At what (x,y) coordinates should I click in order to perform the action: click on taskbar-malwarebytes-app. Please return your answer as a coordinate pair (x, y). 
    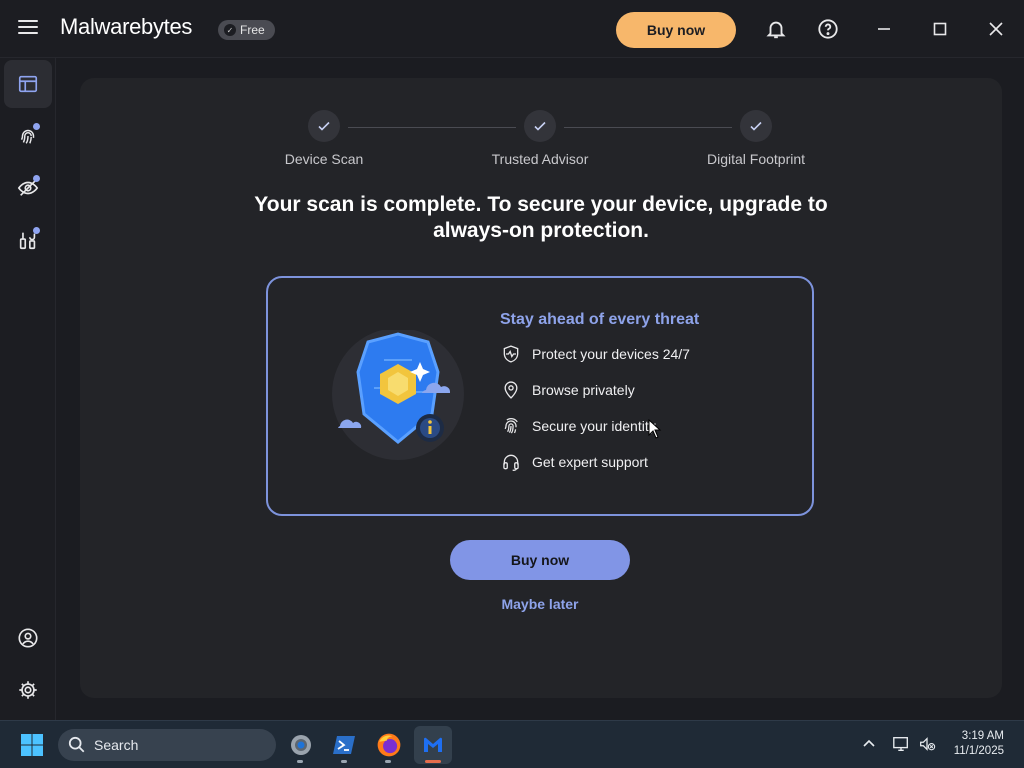
    Looking at the image, I should click on (433, 745).